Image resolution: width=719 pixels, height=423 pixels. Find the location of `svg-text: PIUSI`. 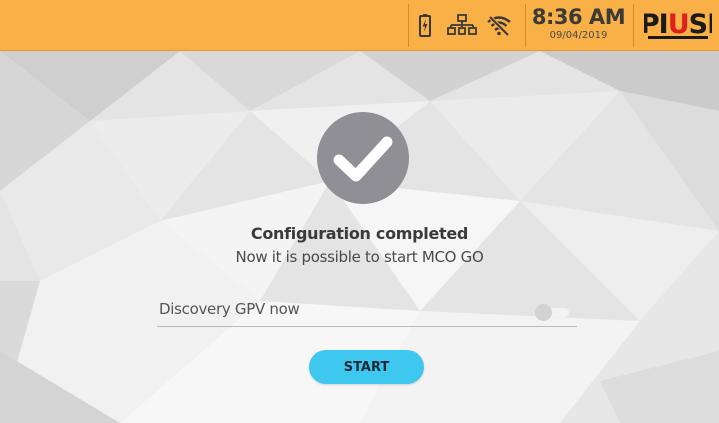

svg-text: PIUSI is located at coordinates (678, 24).